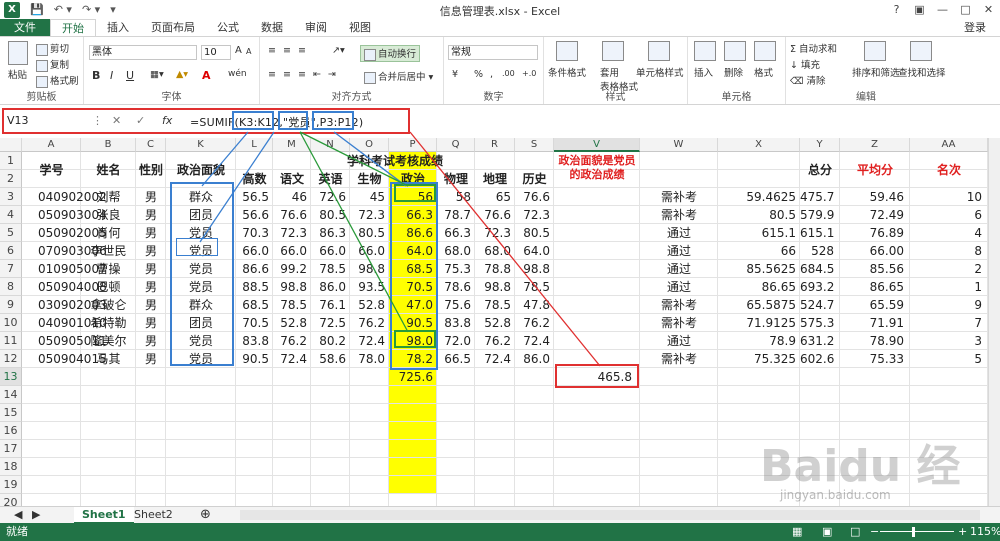 Image resolution: width=1000 pixels, height=541 pixels. What do you see at coordinates (813, 48) in the screenshot?
I see `autosum-button: Σ 自动求和` at bounding box center [813, 48].